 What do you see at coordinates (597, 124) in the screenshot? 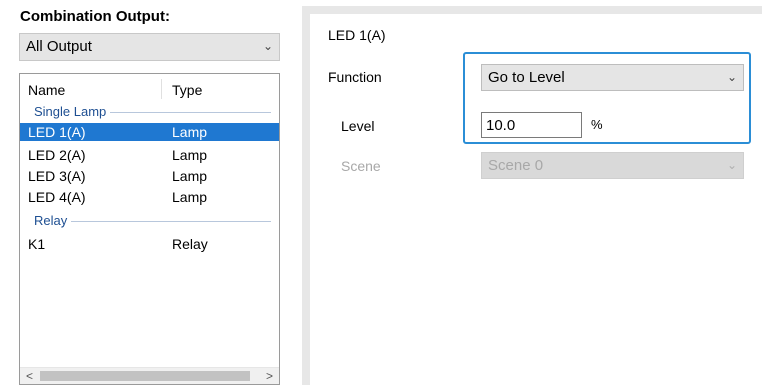
I see `level-unit: %` at bounding box center [597, 124].